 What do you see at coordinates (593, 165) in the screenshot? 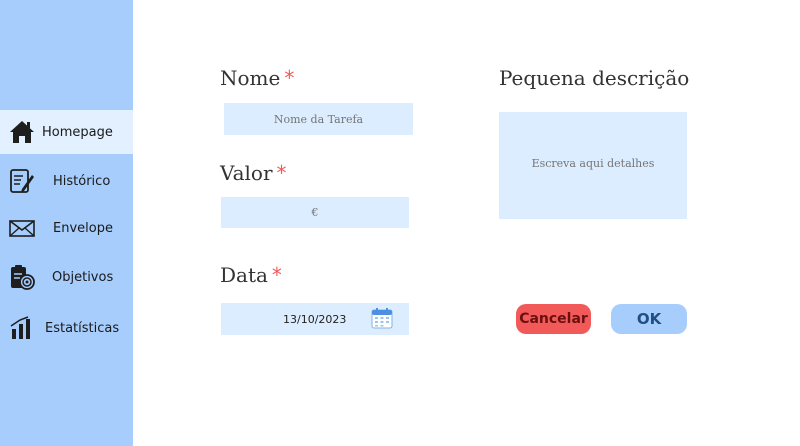
I see `description-input` at bounding box center [593, 165].